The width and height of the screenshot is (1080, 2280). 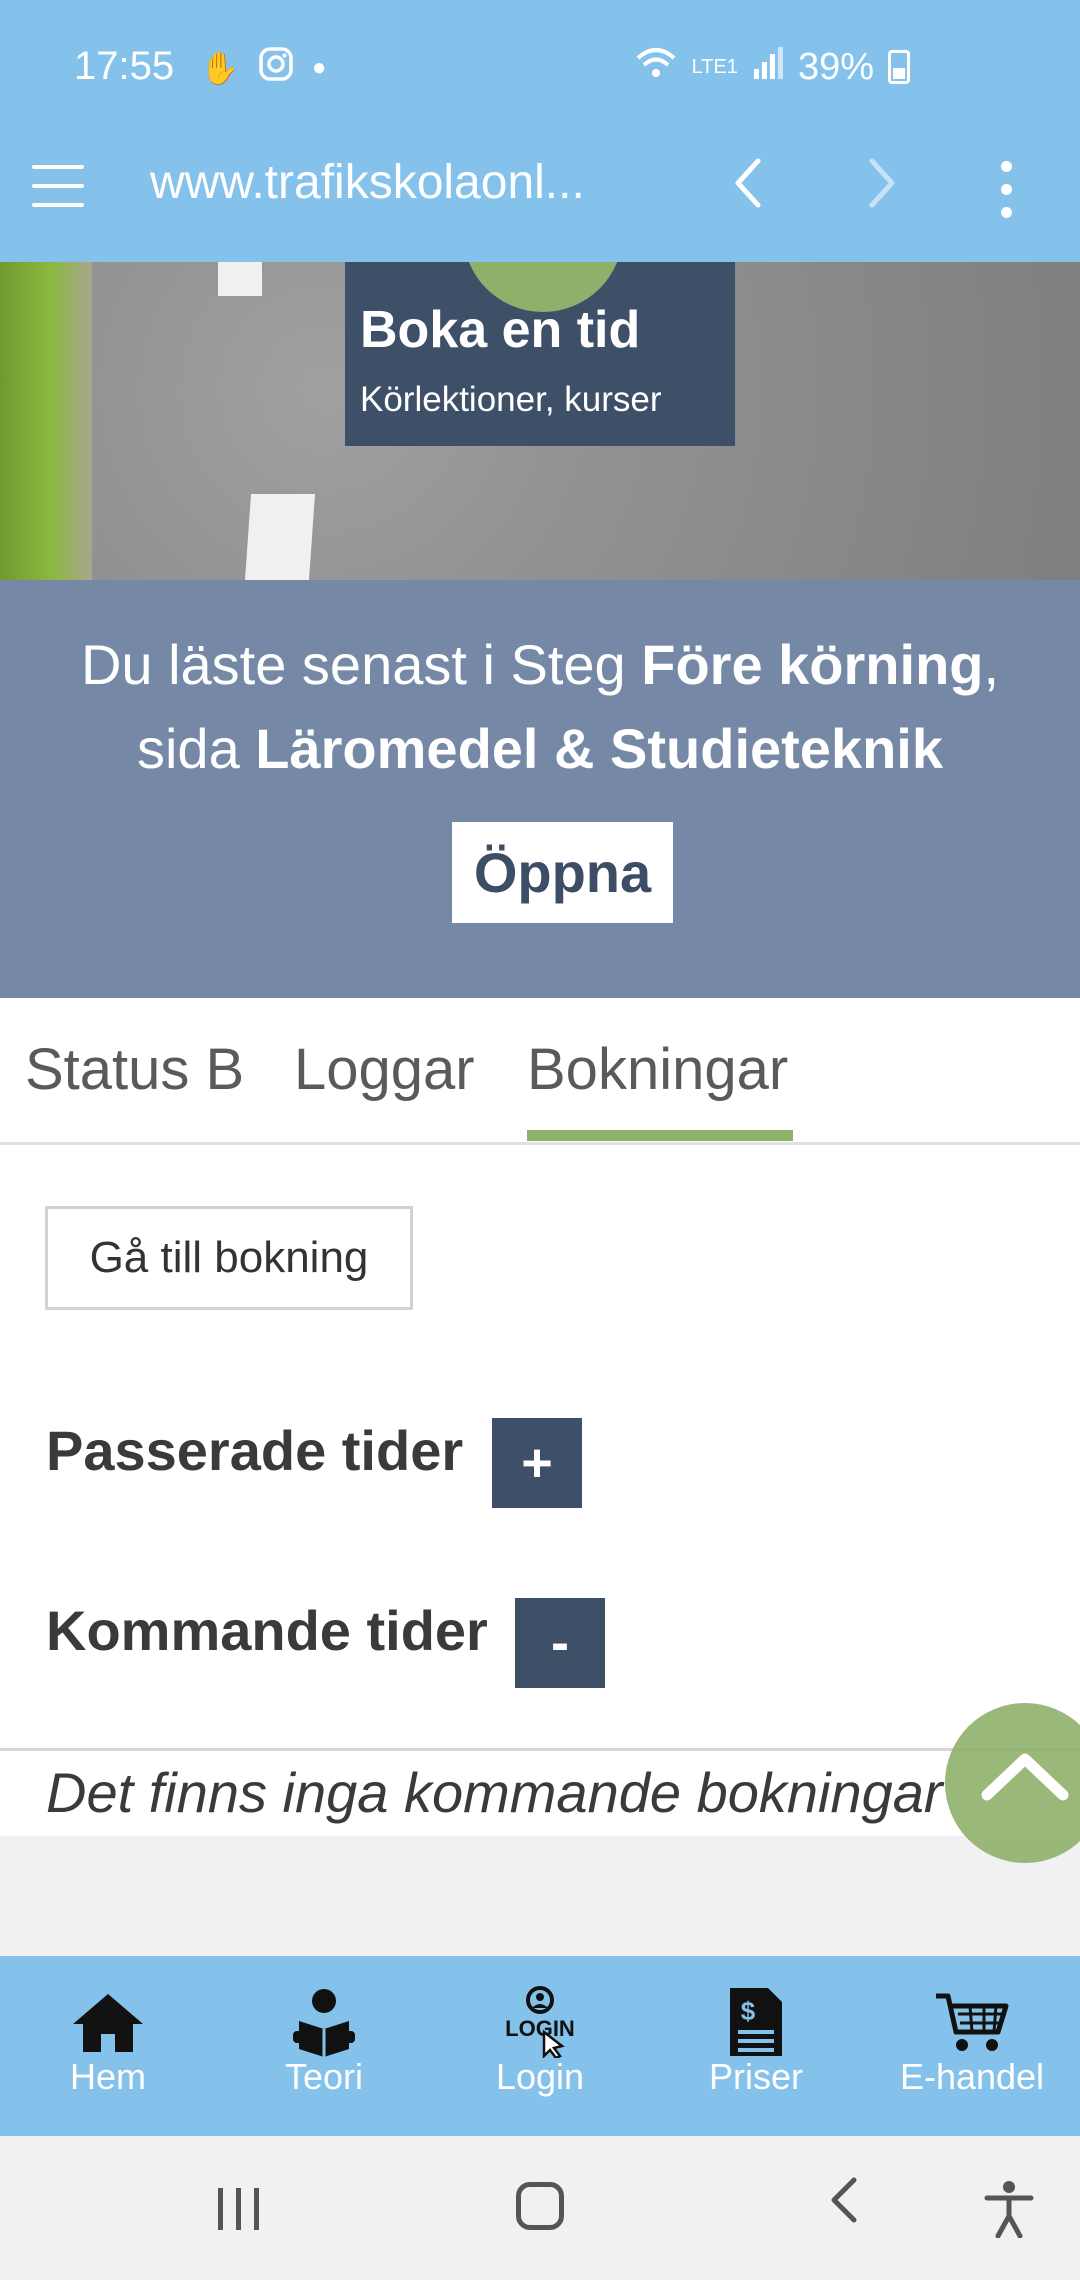 I want to click on bottom-navigation: Hem Teori LOGIN Login $ Priser E-handel, so click(x=540, y=2046).